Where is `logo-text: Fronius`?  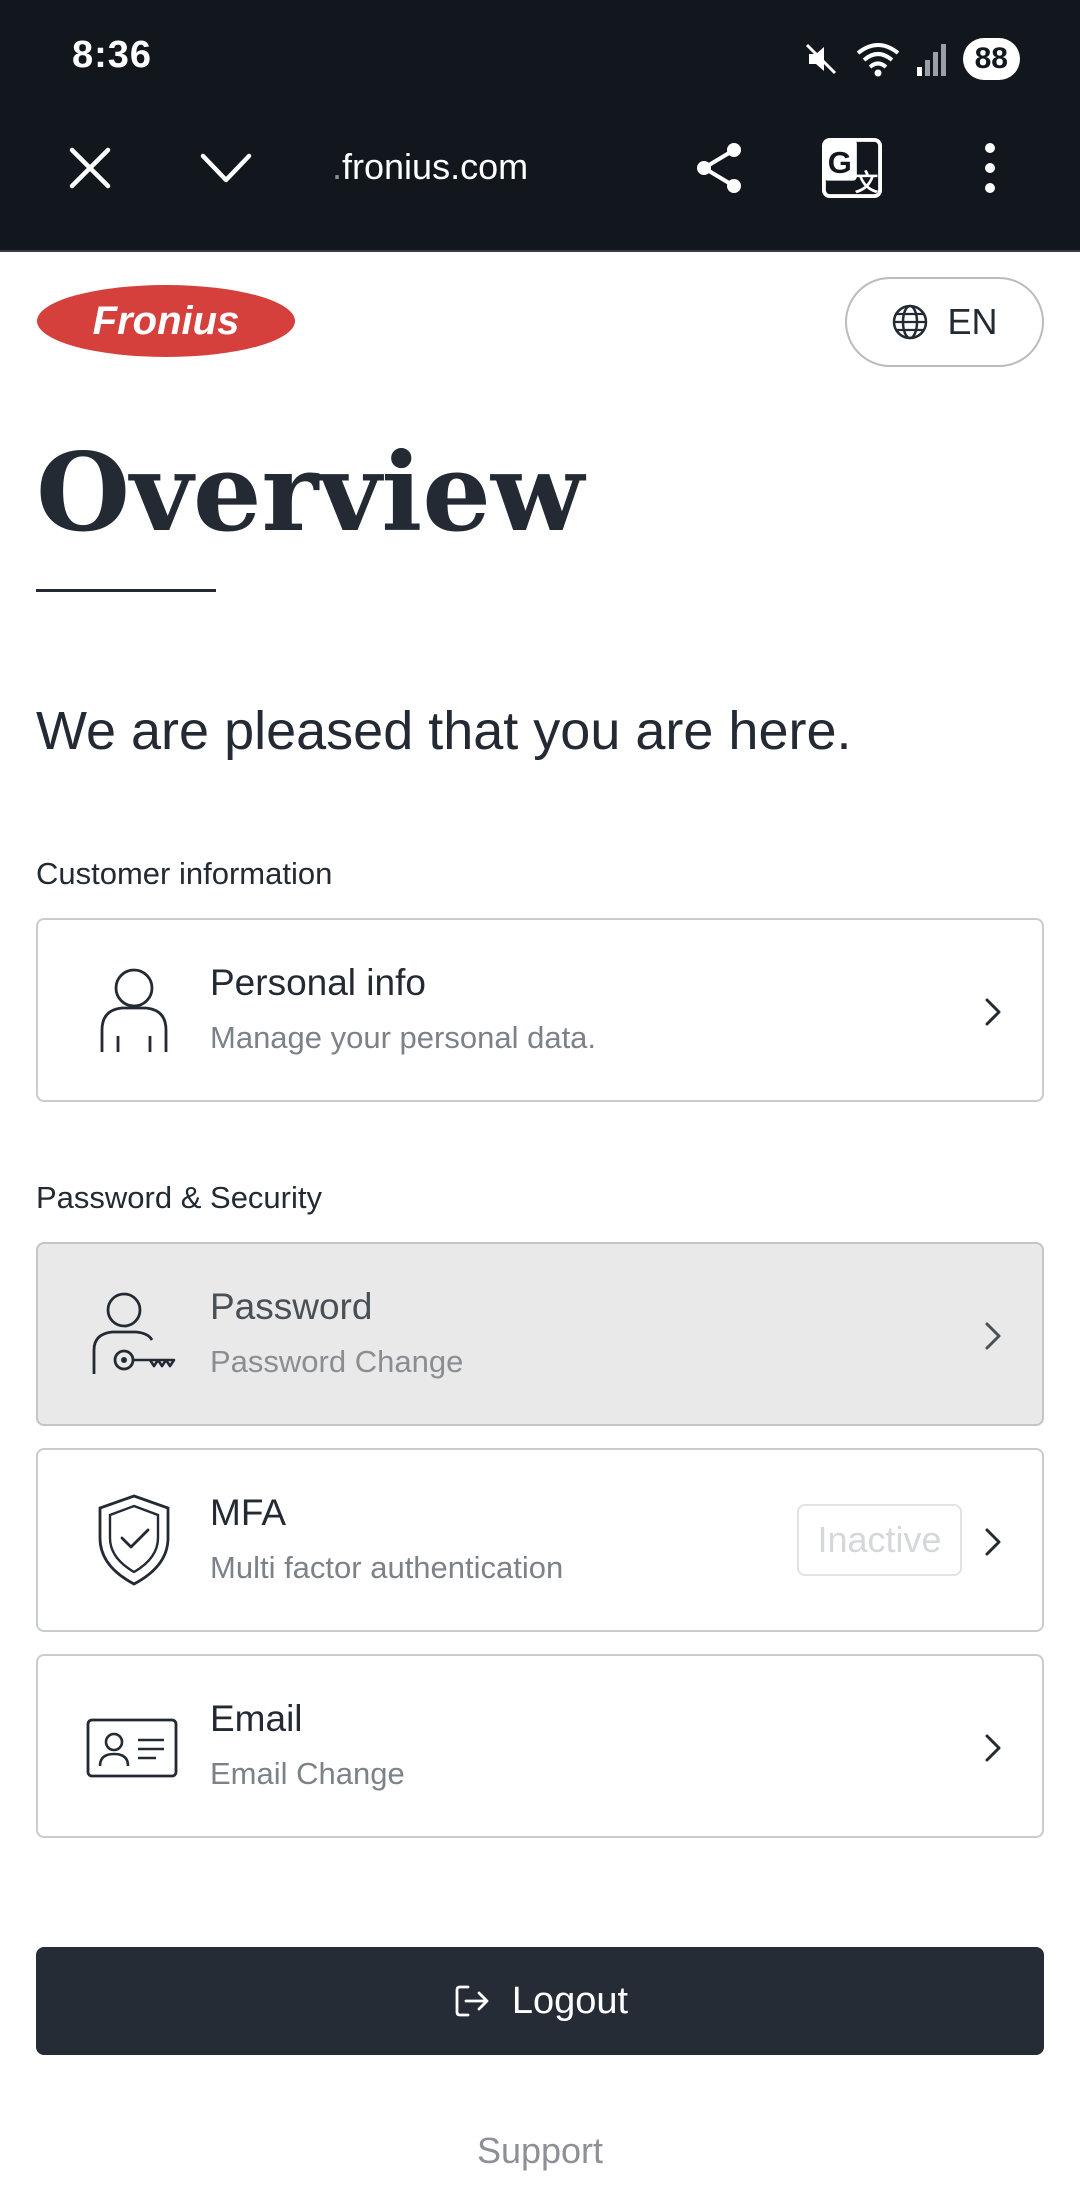
logo-text: Fronius is located at coordinates (166, 321).